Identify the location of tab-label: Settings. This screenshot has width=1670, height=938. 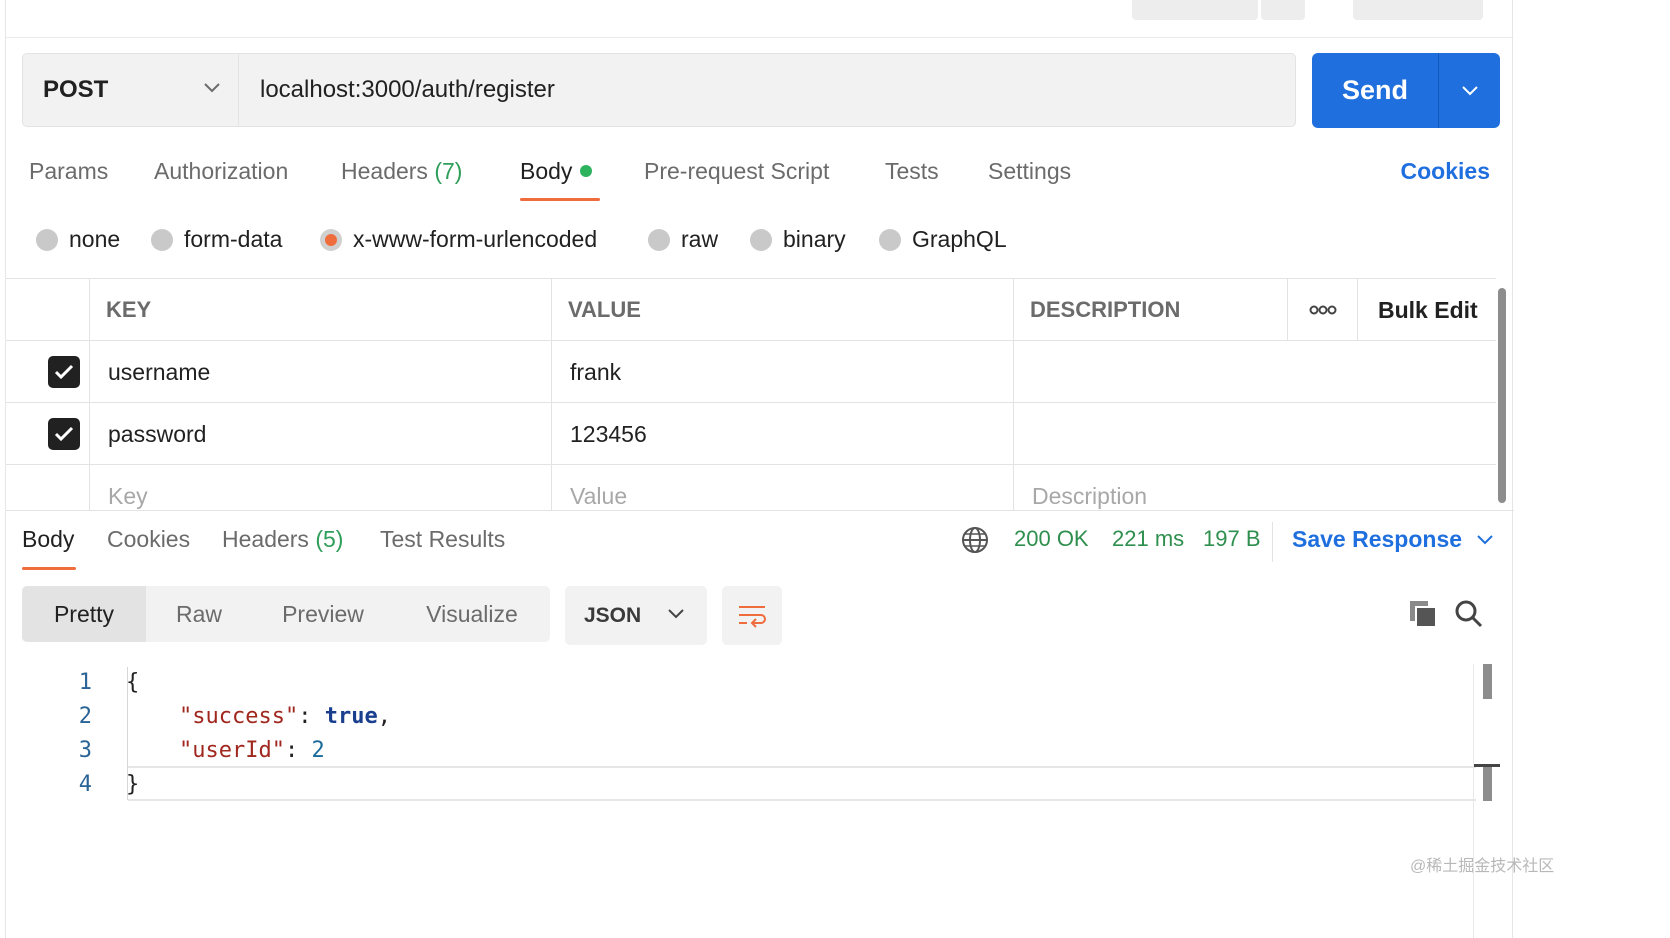
(1030, 171).